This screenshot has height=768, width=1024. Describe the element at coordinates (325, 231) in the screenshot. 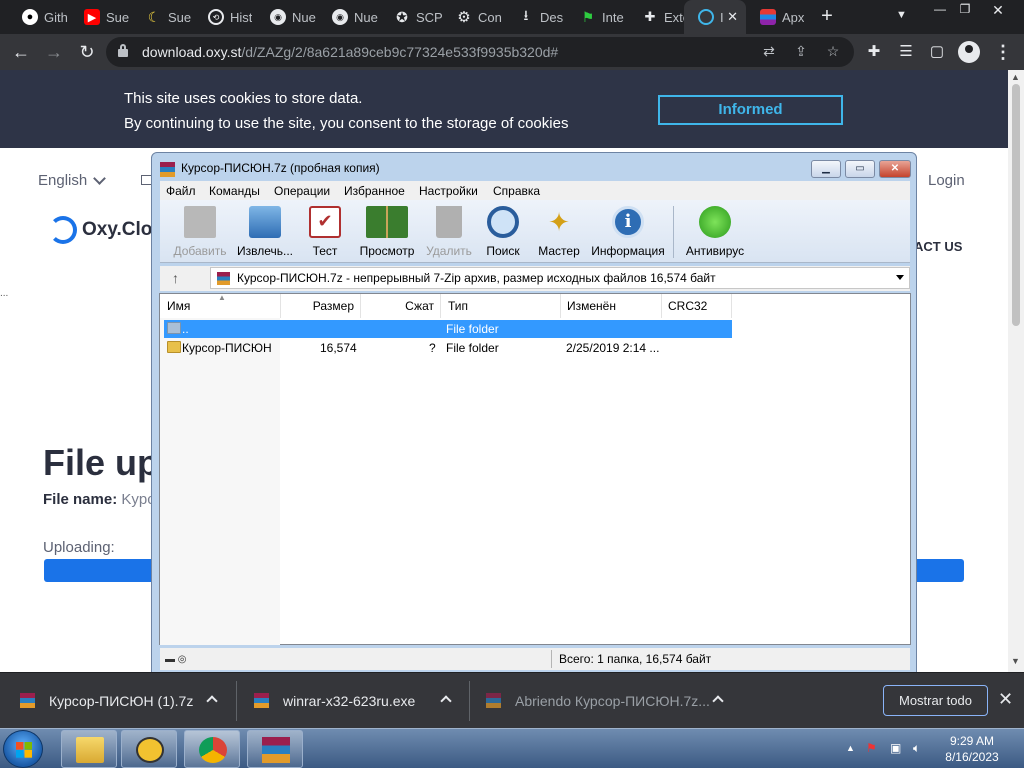

I see `test-button: ✔ Тест` at that location.